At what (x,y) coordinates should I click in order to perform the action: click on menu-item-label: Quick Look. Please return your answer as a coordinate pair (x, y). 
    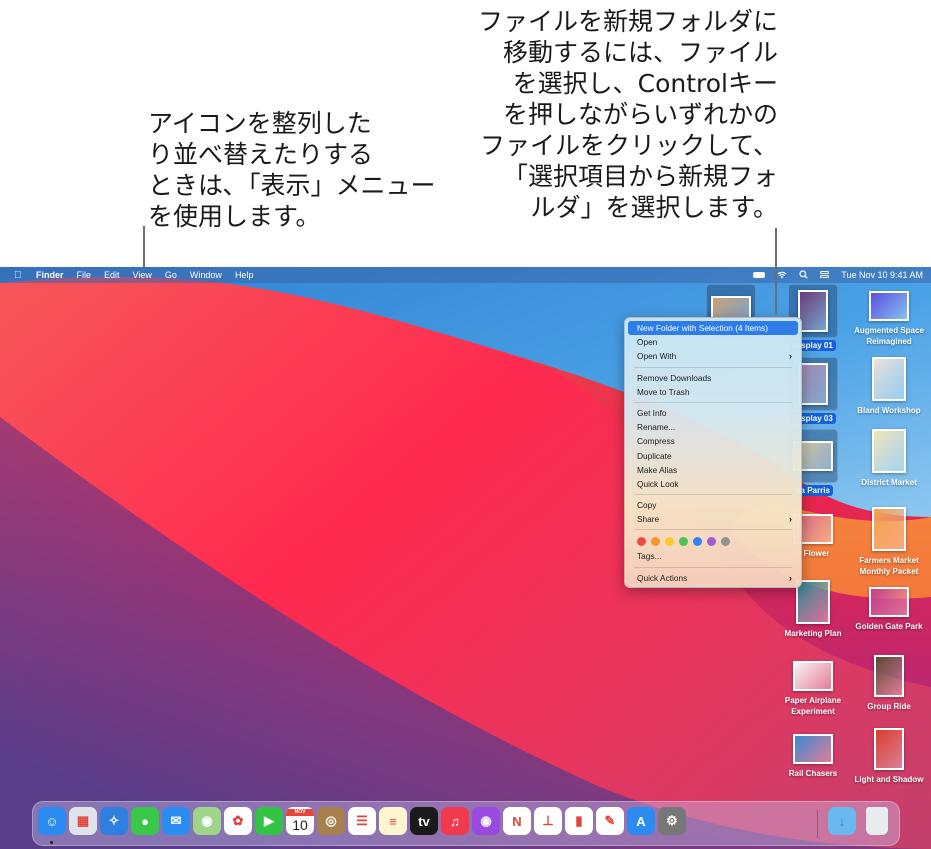
    Looking at the image, I should click on (658, 483).